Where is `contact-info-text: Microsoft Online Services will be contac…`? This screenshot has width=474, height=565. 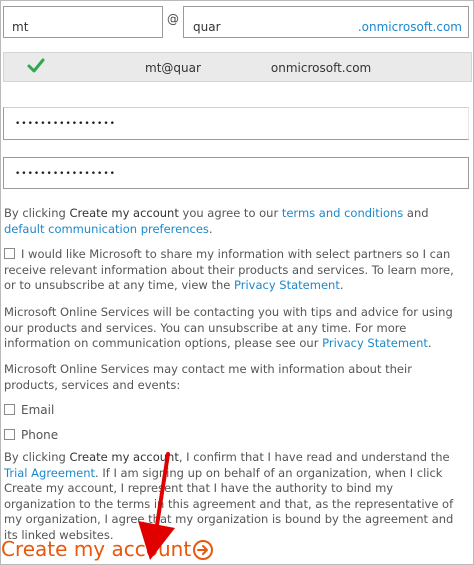 contact-info-text: Microsoft Online Services will be contac… is located at coordinates (228, 328).